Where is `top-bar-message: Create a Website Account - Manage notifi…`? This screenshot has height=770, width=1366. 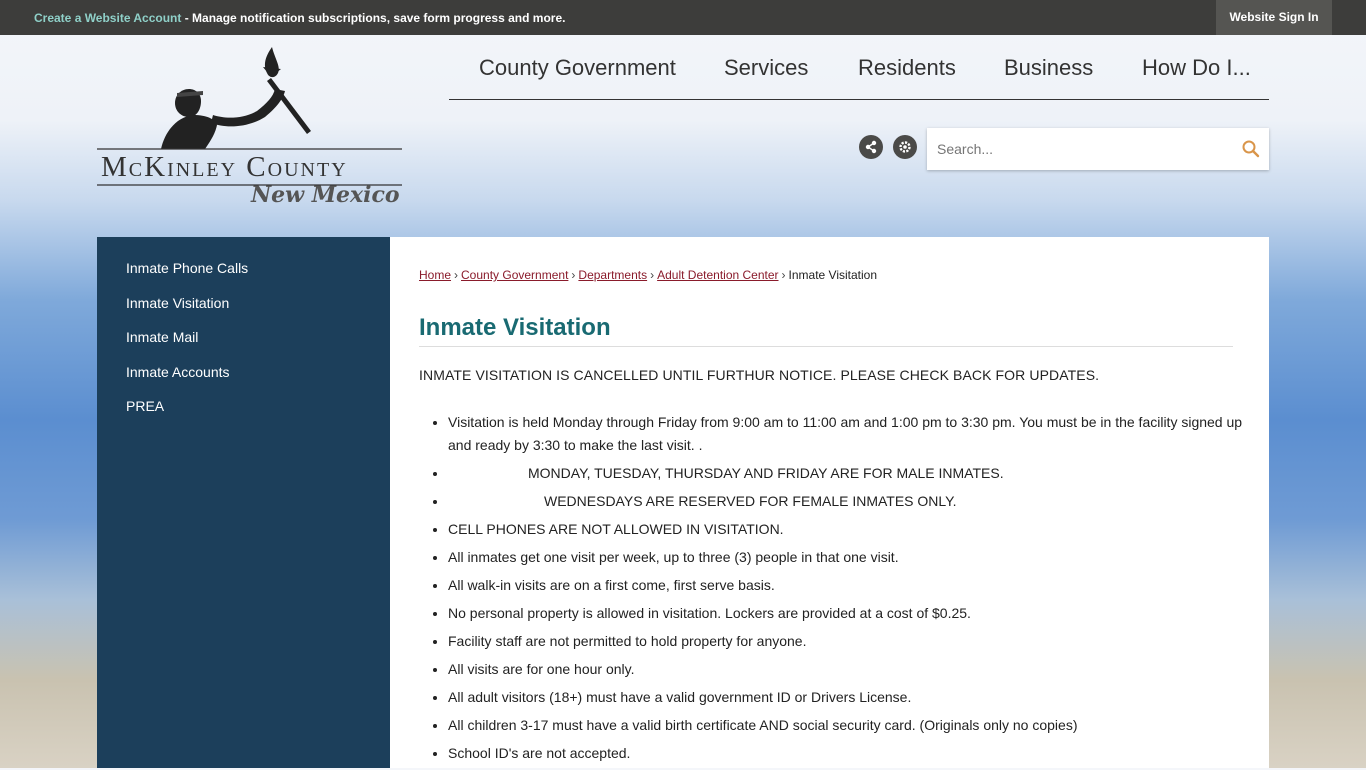 top-bar-message: Create a Website Account - Manage notifi… is located at coordinates (299, 18).